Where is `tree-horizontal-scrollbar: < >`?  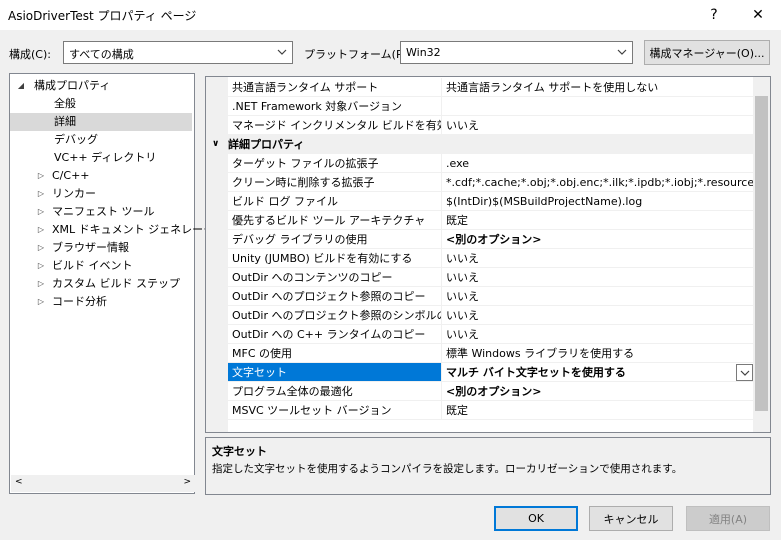 tree-horizontal-scrollbar: < > is located at coordinates (103, 483).